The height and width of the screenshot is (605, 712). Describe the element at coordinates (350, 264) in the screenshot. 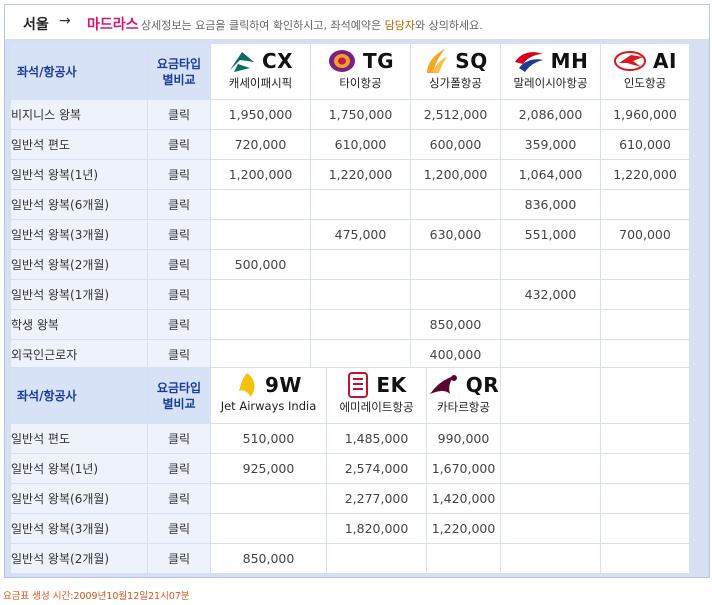

I see `fare-row: 일반석 왕복(2개월) 클릭 500,000` at that location.